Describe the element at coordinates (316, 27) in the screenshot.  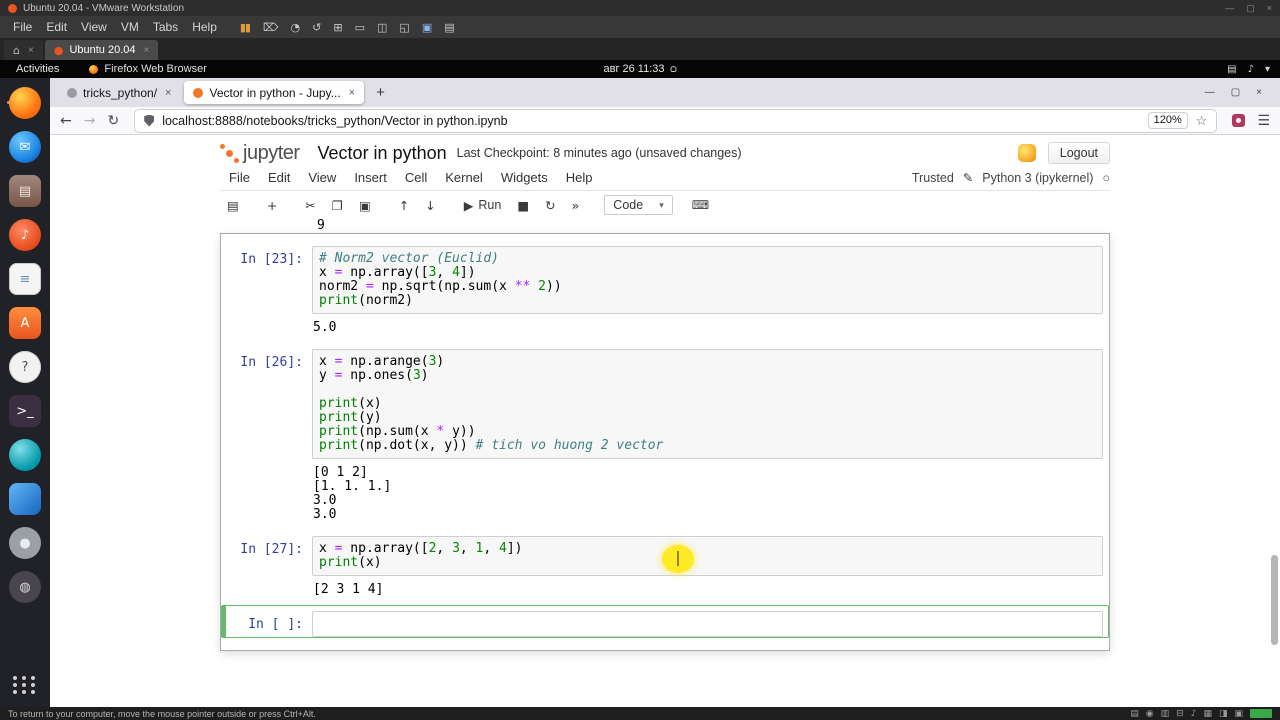
I see `revert-snapshot-icon: ↺` at that location.